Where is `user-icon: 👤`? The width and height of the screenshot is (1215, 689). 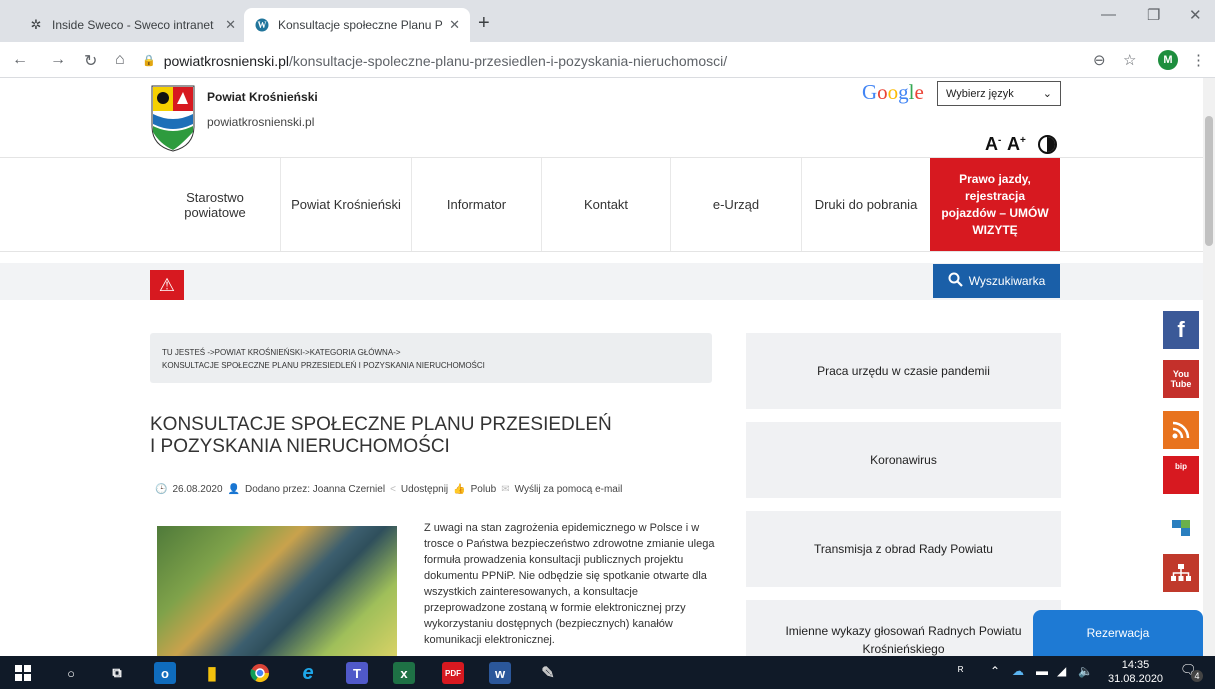
user-icon: 👤 is located at coordinates (233, 489).